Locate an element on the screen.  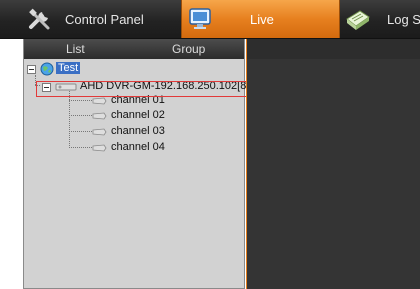
tree-root-label: Test is located at coordinates (68, 68).